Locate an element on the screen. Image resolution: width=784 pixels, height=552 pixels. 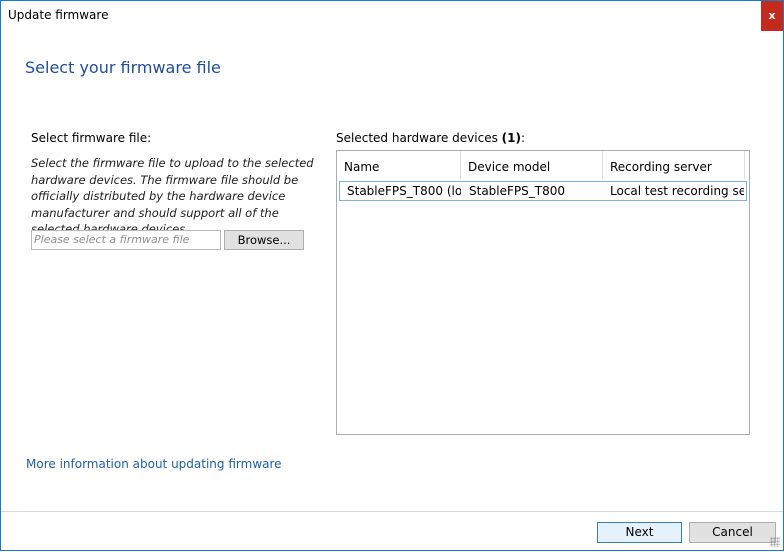
select-firmware-label: Select firmware file: is located at coordinates (91, 138).